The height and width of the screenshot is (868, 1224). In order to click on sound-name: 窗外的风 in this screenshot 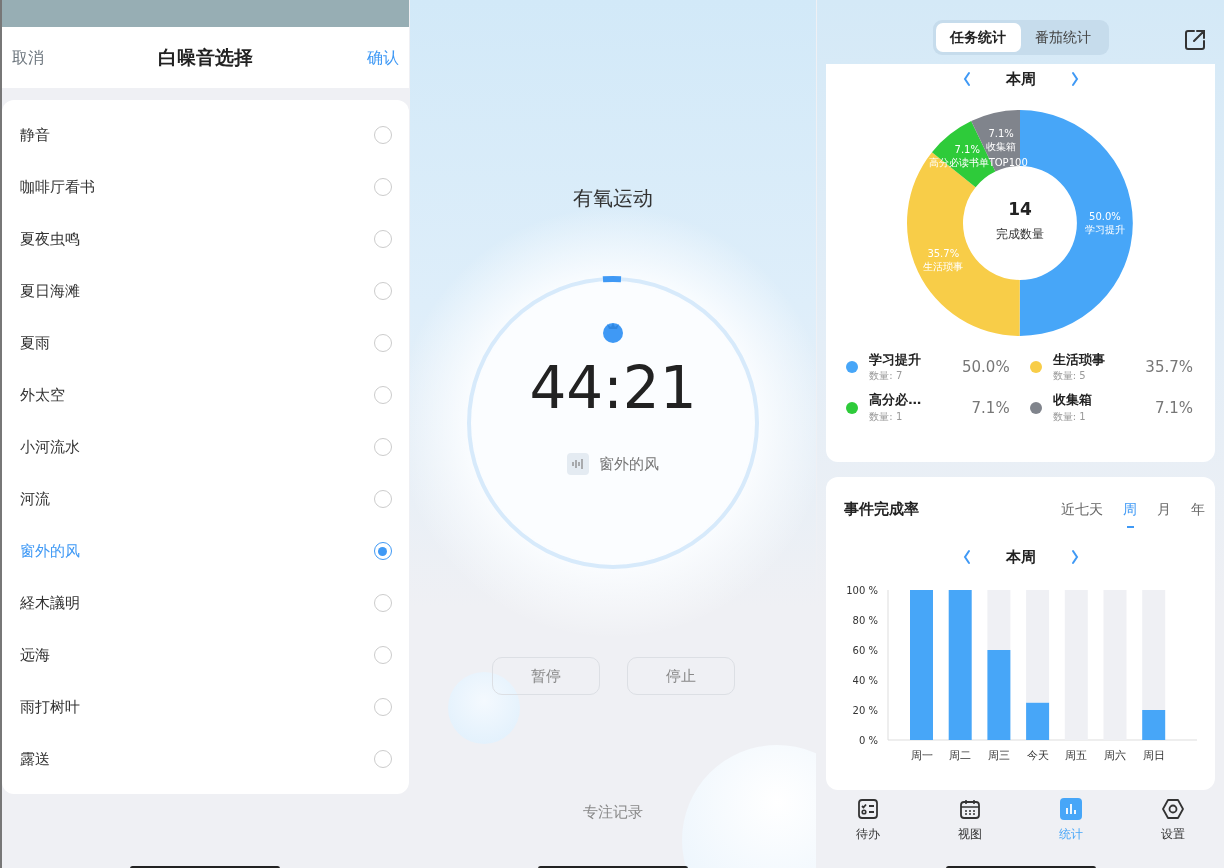, I will do `click(629, 464)`.